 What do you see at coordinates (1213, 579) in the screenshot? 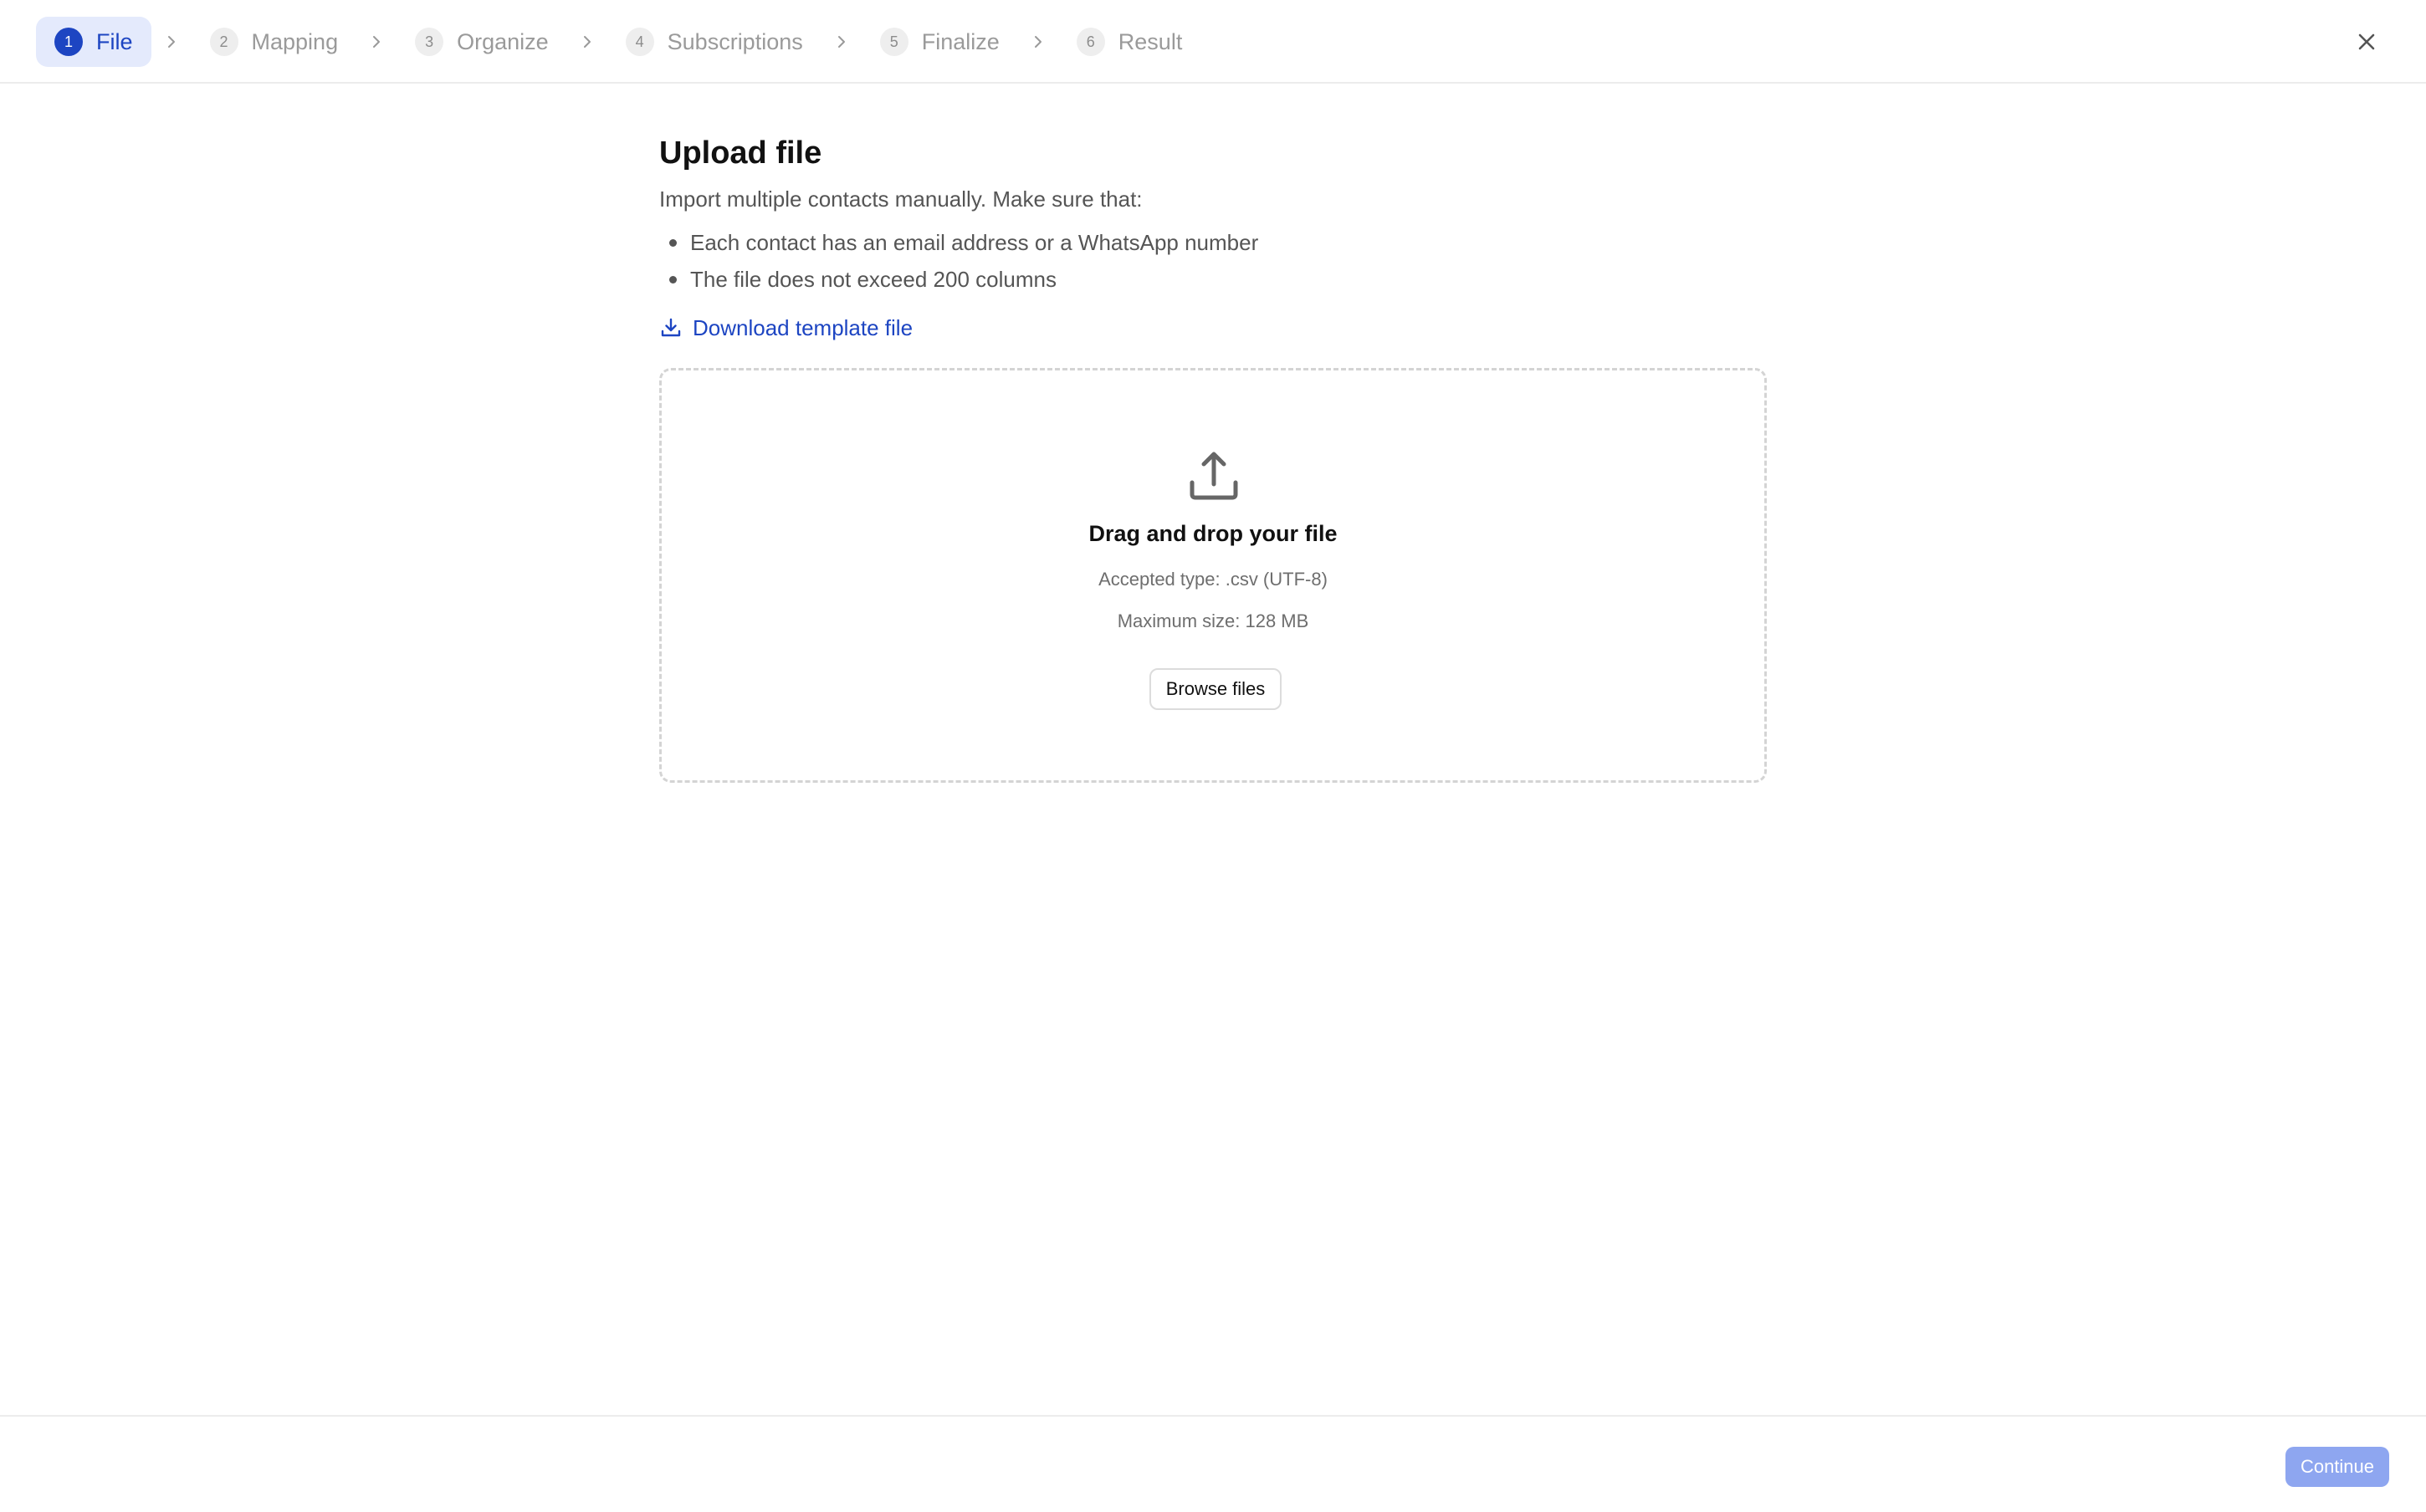
I see `accepted-type-text: Accepted type: .csv (UTF-8)` at bounding box center [1213, 579].